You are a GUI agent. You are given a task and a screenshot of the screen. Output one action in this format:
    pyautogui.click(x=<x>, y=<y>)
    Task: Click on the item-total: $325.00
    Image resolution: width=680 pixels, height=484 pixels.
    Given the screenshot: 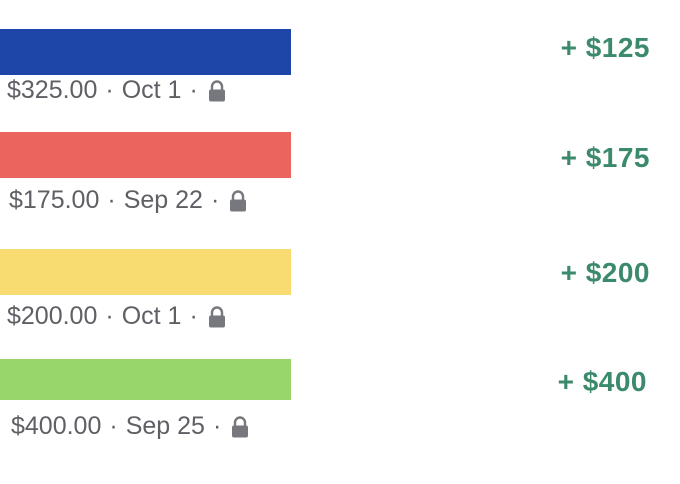 What is the action you would take?
    pyautogui.click(x=52, y=90)
    